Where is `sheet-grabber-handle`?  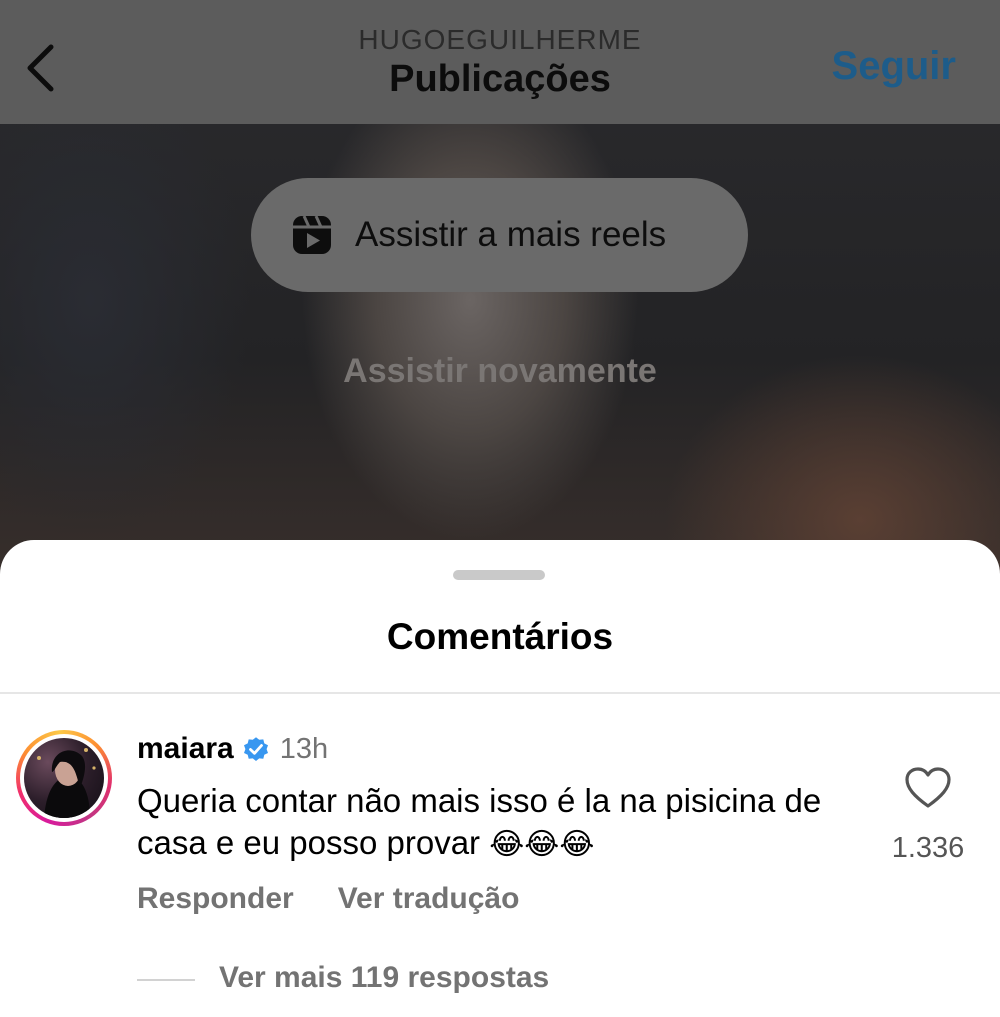
sheet-grabber-handle is located at coordinates (499, 575).